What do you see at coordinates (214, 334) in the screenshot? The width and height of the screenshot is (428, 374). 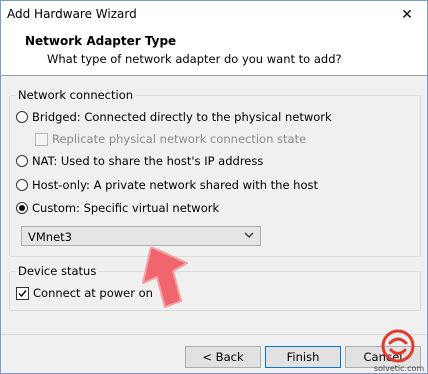 I see `footer-divider` at bounding box center [214, 334].